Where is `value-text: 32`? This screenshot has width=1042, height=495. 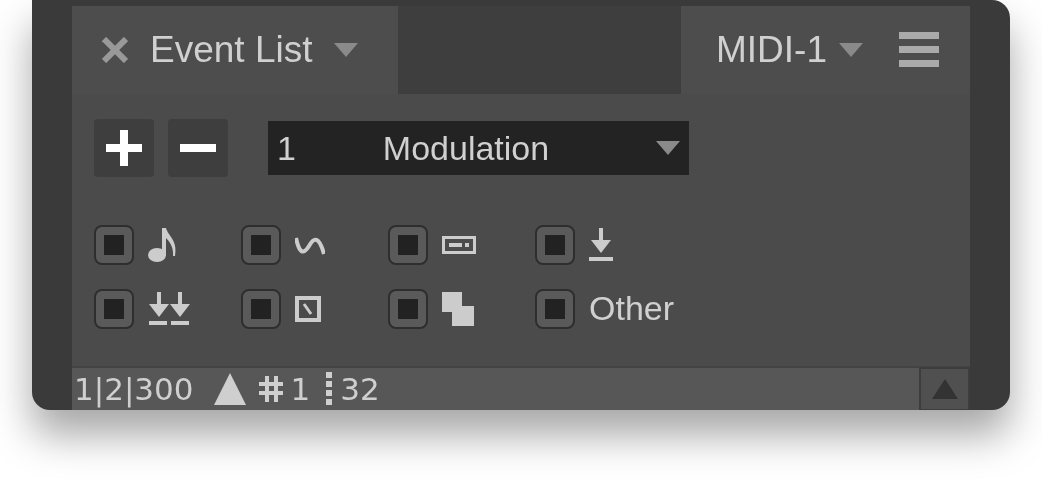 value-text: 32 is located at coordinates (360, 389).